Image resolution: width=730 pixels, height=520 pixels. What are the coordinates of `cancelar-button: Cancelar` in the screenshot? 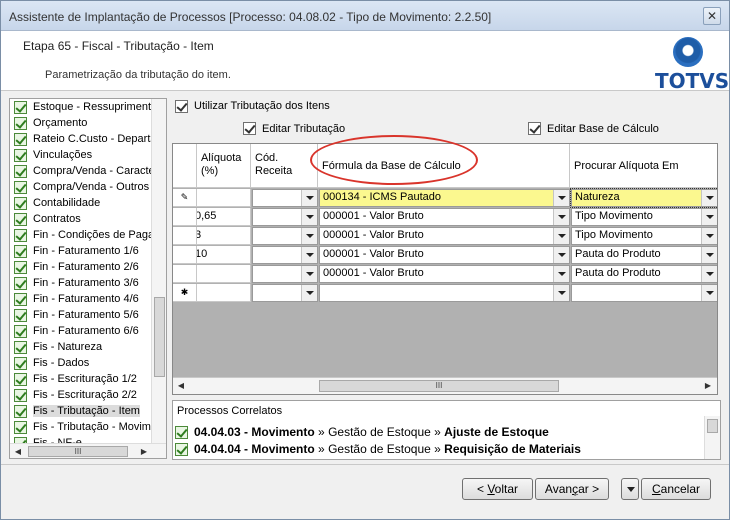 It's located at (676, 489).